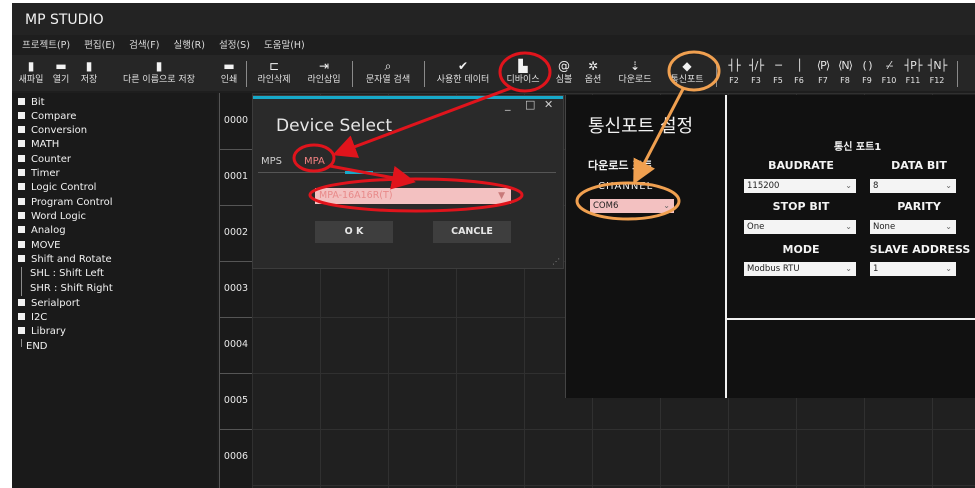  What do you see at coordinates (463, 66) in the screenshot?
I see `check-icon: ✔` at bounding box center [463, 66].